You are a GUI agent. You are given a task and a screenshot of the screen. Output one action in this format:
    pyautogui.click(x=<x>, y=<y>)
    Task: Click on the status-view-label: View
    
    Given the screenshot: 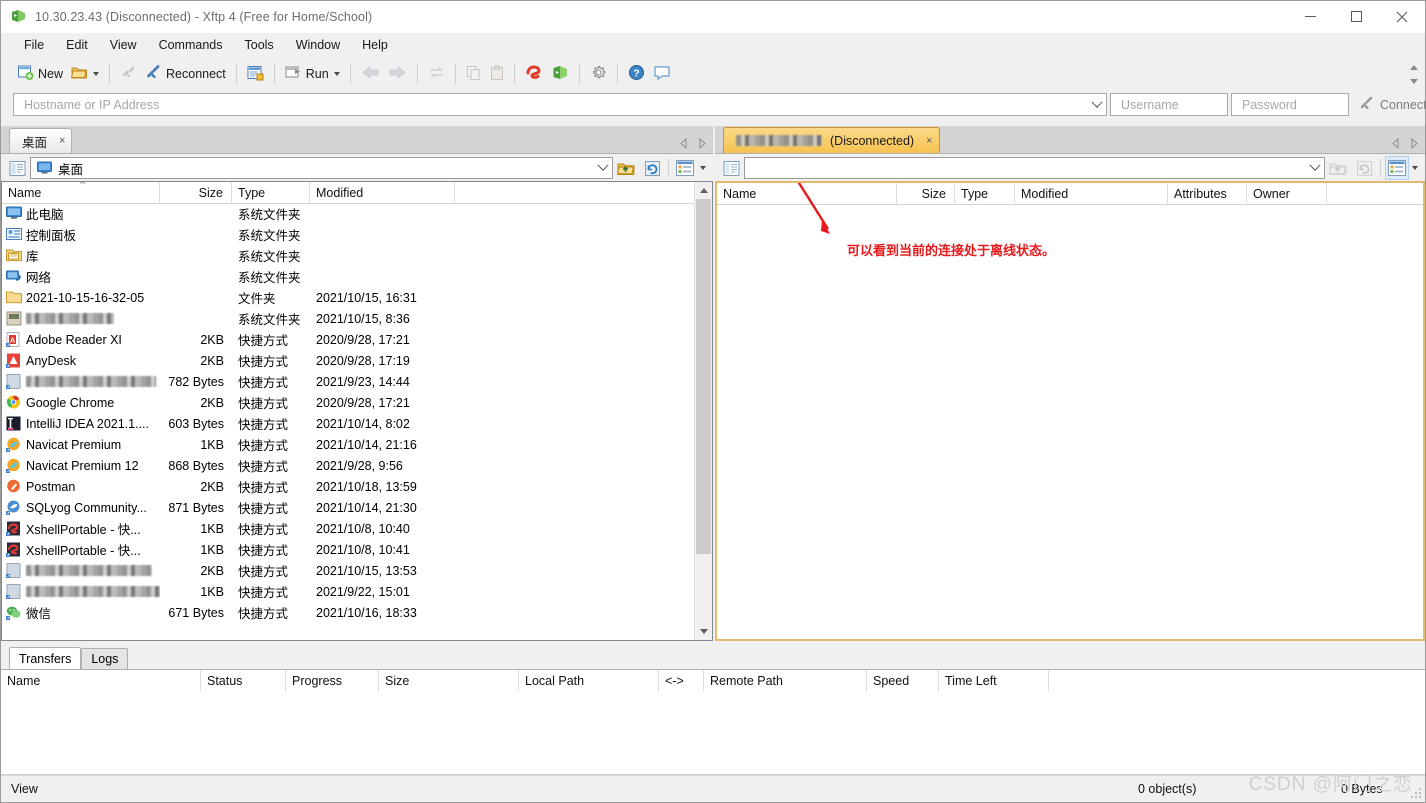 What is the action you would take?
    pyautogui.click(x=24, y=789)
    